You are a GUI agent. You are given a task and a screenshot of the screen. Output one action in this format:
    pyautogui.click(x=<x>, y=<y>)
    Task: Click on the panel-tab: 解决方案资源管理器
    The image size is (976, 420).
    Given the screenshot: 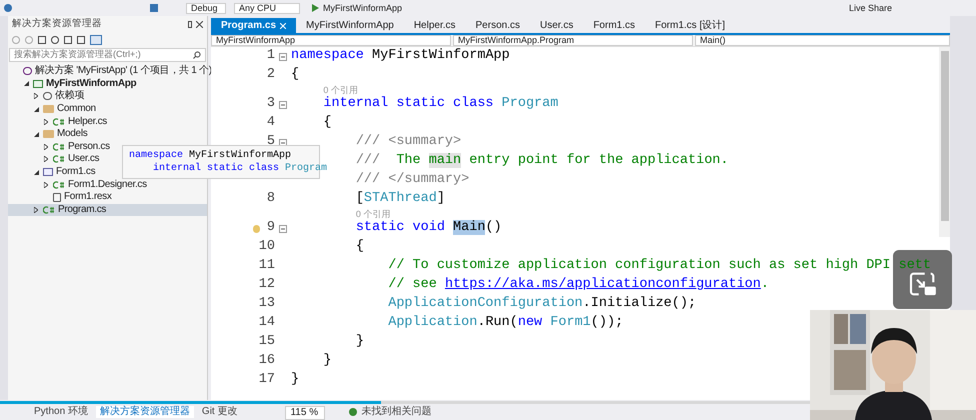 What is the action you would take?
    pyautogui.click(x=145, y=412)
    